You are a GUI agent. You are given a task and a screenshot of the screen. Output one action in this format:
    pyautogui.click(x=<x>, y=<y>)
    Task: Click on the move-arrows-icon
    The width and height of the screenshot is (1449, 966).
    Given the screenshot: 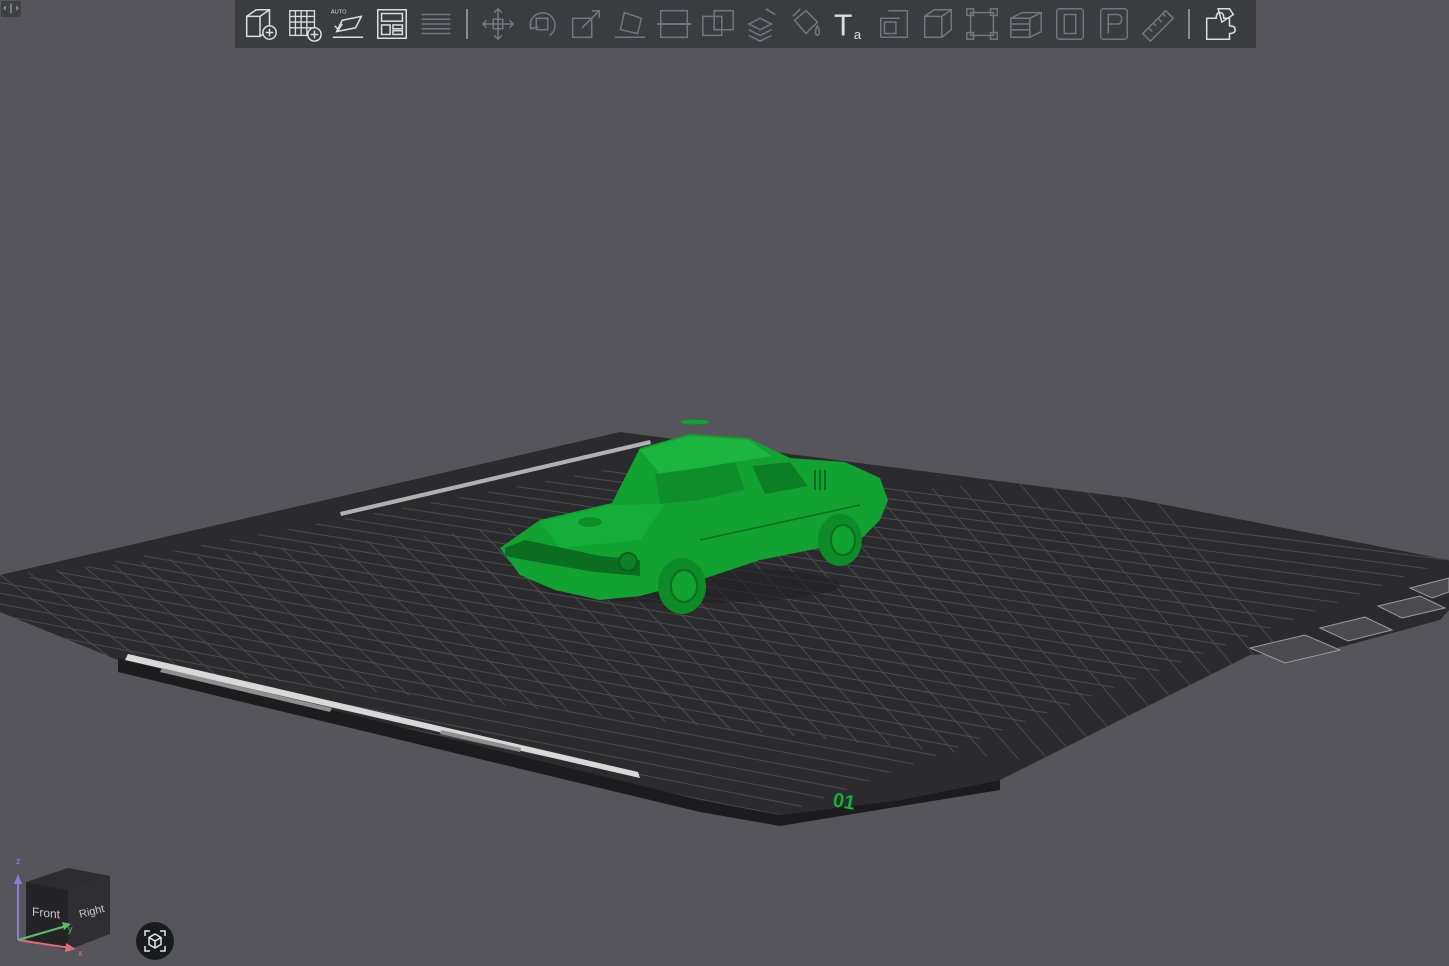 What is the action you would take?
    pyautogui.click(x=498, y=24)
    